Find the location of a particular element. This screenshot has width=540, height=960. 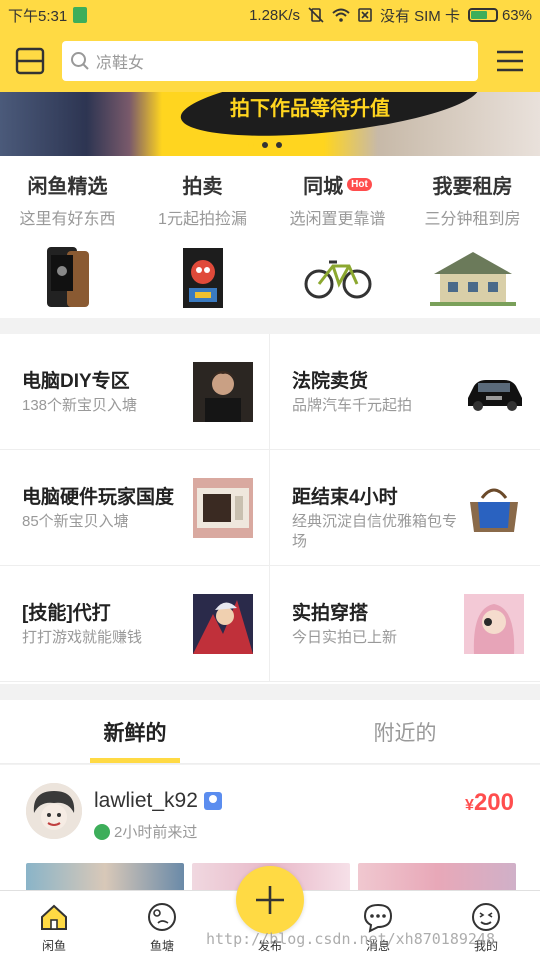

person-photo is located at coordinates (223, 392).